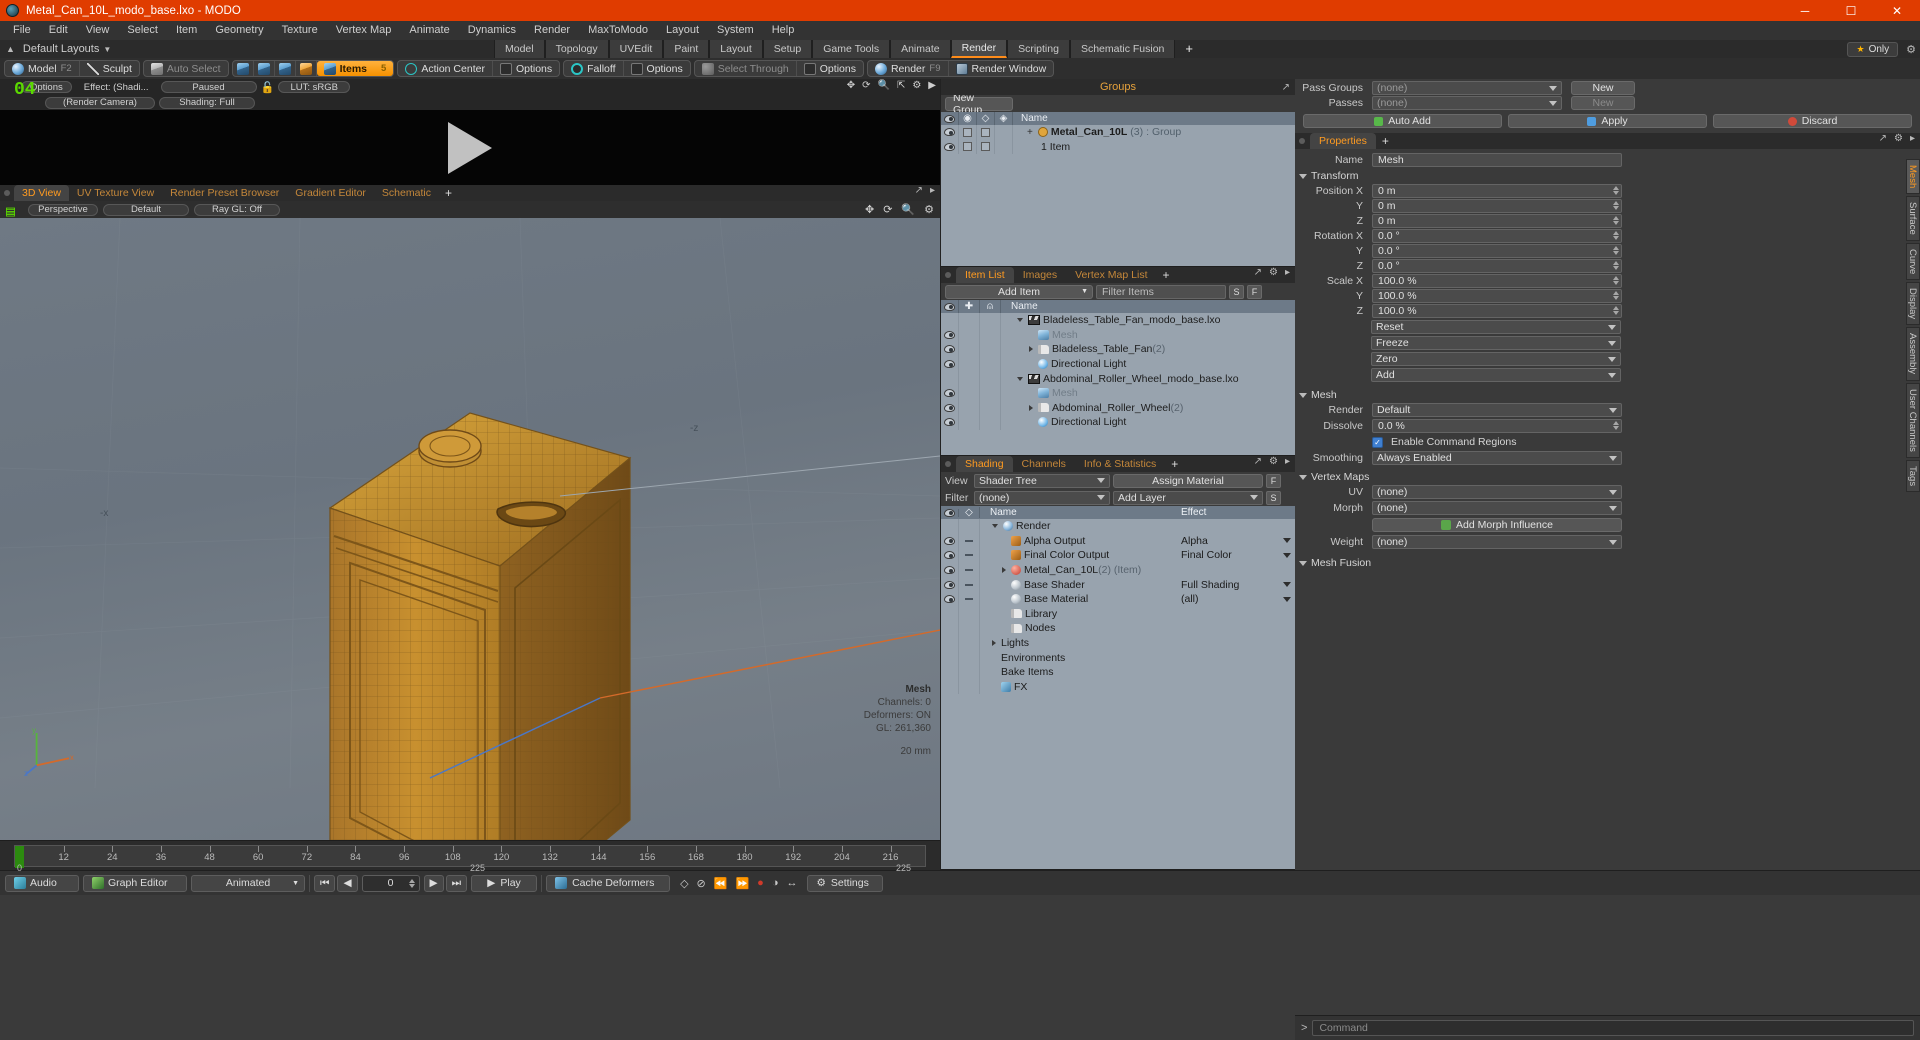 The image size is (1920, 1040). What do you see at coordinates (1236, 584) in the screenshot?
I see `shader-effect-cell: Full Shading` at bounding box center [1236, 584].